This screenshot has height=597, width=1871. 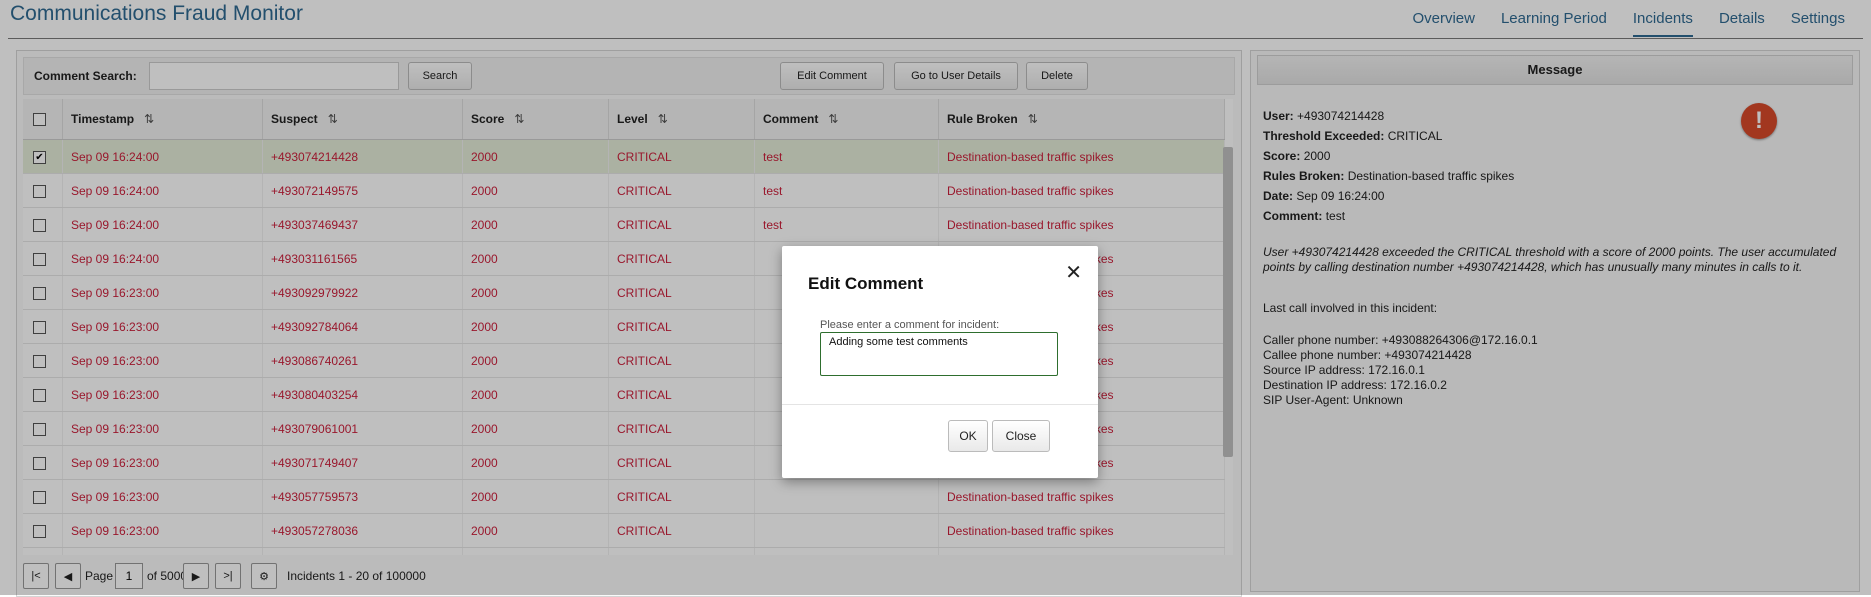 I want to click on ok-button: OK, so click(x=968, y=436).